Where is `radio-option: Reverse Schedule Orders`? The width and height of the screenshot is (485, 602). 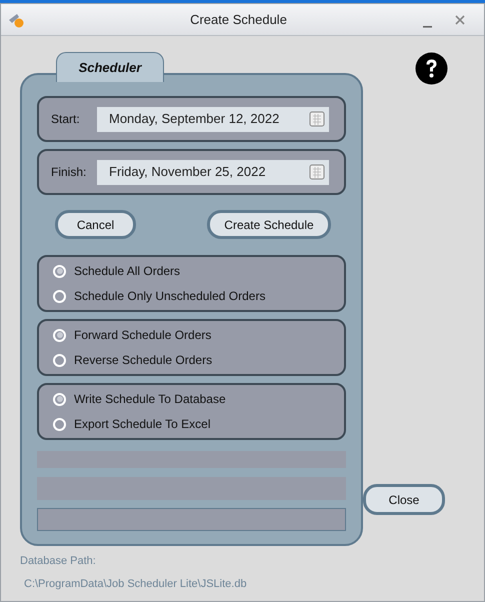 radio-option: Reverse Schedule Orders is located at coordinates (198, 360).